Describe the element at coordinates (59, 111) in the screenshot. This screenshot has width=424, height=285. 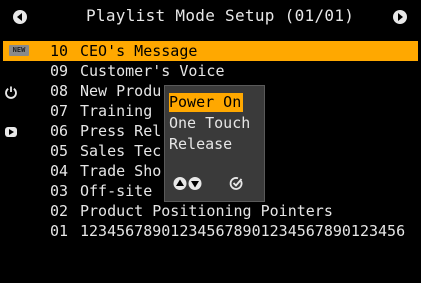
I see `item-number: 07` at that location.